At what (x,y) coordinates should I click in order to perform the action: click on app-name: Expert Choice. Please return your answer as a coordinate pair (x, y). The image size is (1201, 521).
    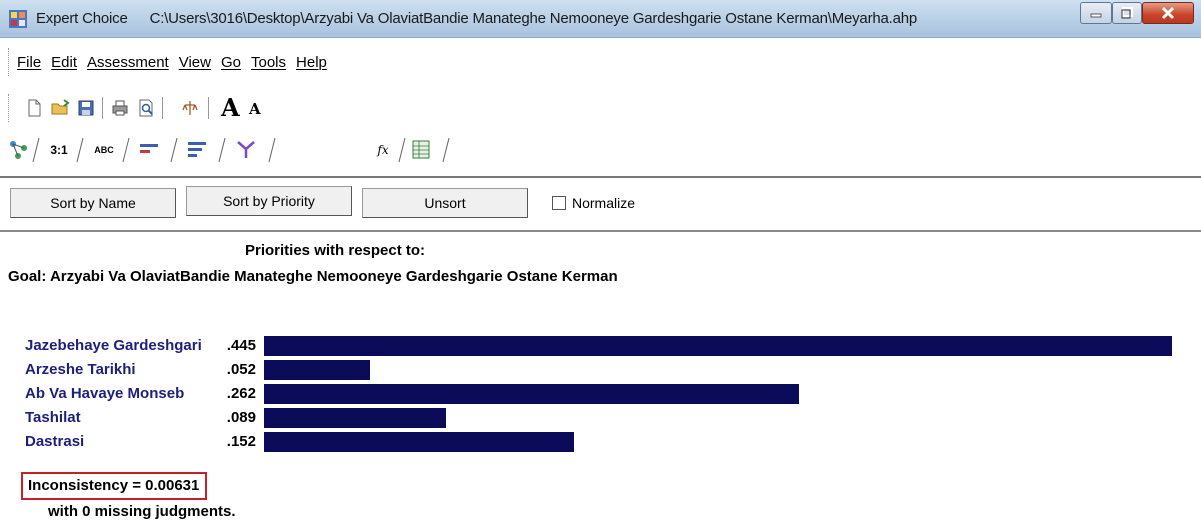
    Looking at the image, I should click on (82, 18).